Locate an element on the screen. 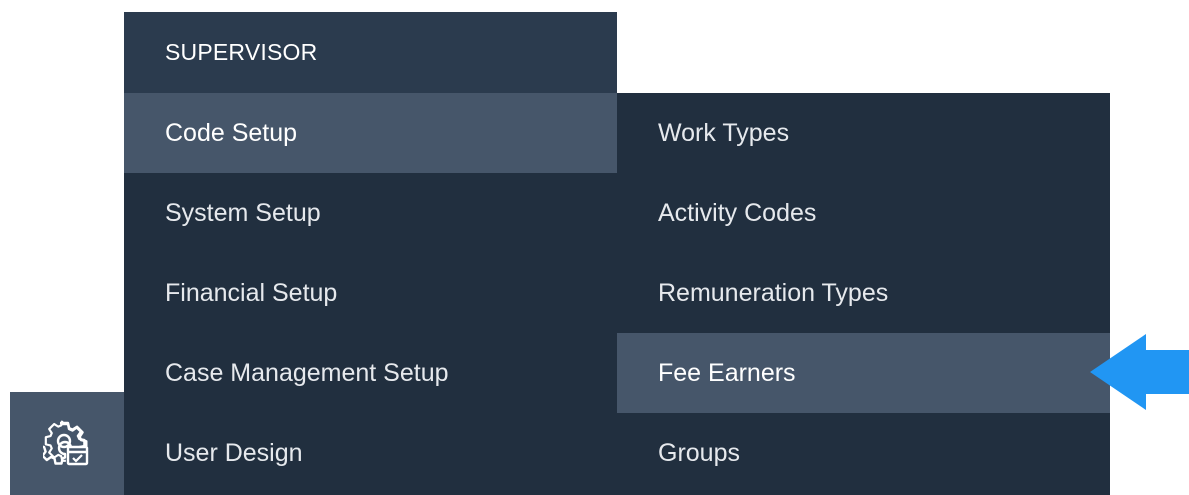 This screenshot has height=495, width=1189. submenu-item-fee-earners: Fee Earners is located at coordinates (863, 373).